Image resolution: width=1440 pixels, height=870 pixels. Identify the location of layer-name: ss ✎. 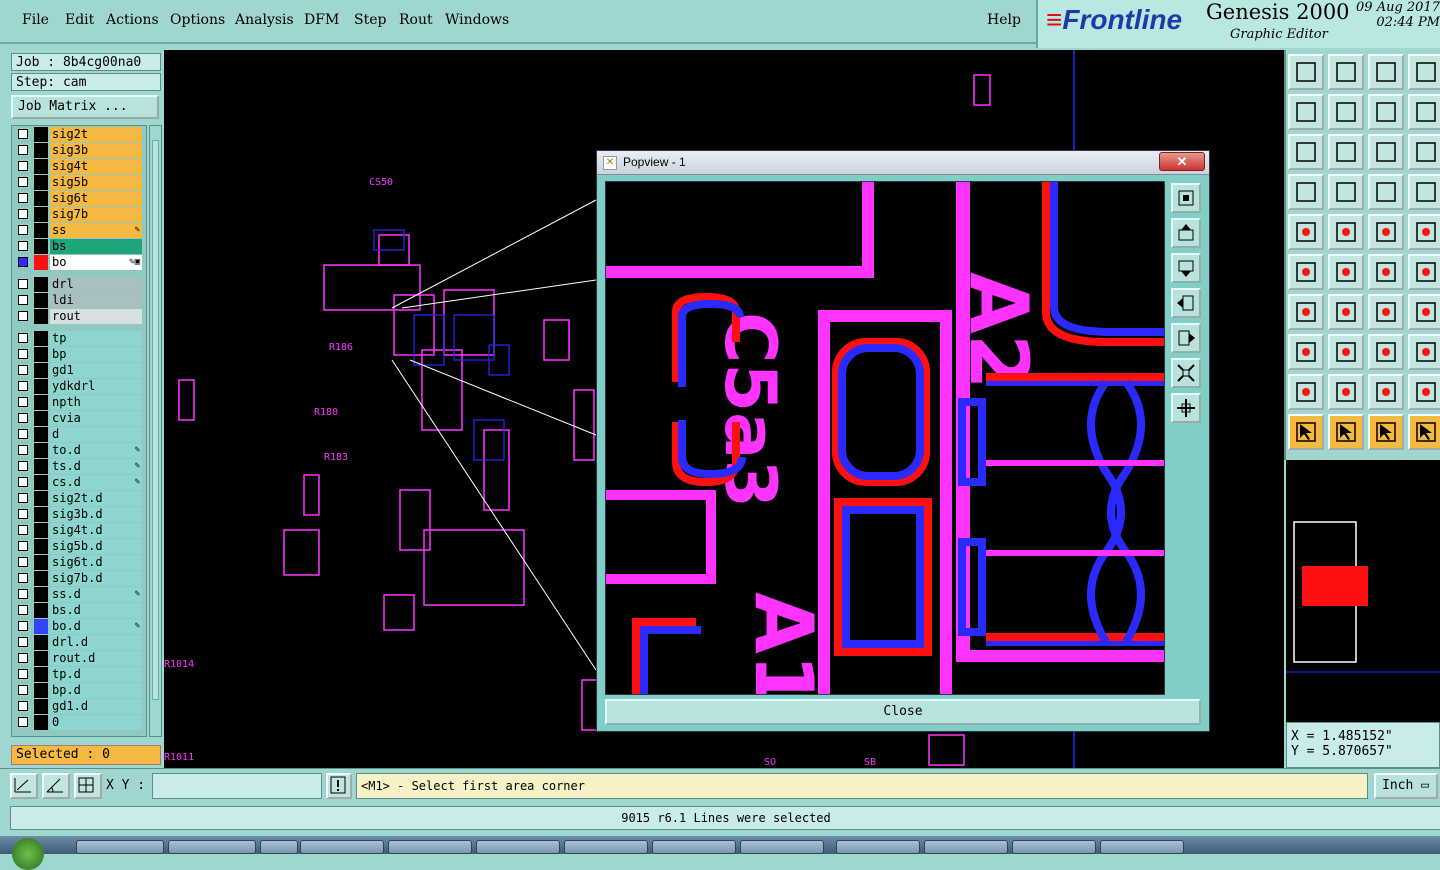
(96, 230).